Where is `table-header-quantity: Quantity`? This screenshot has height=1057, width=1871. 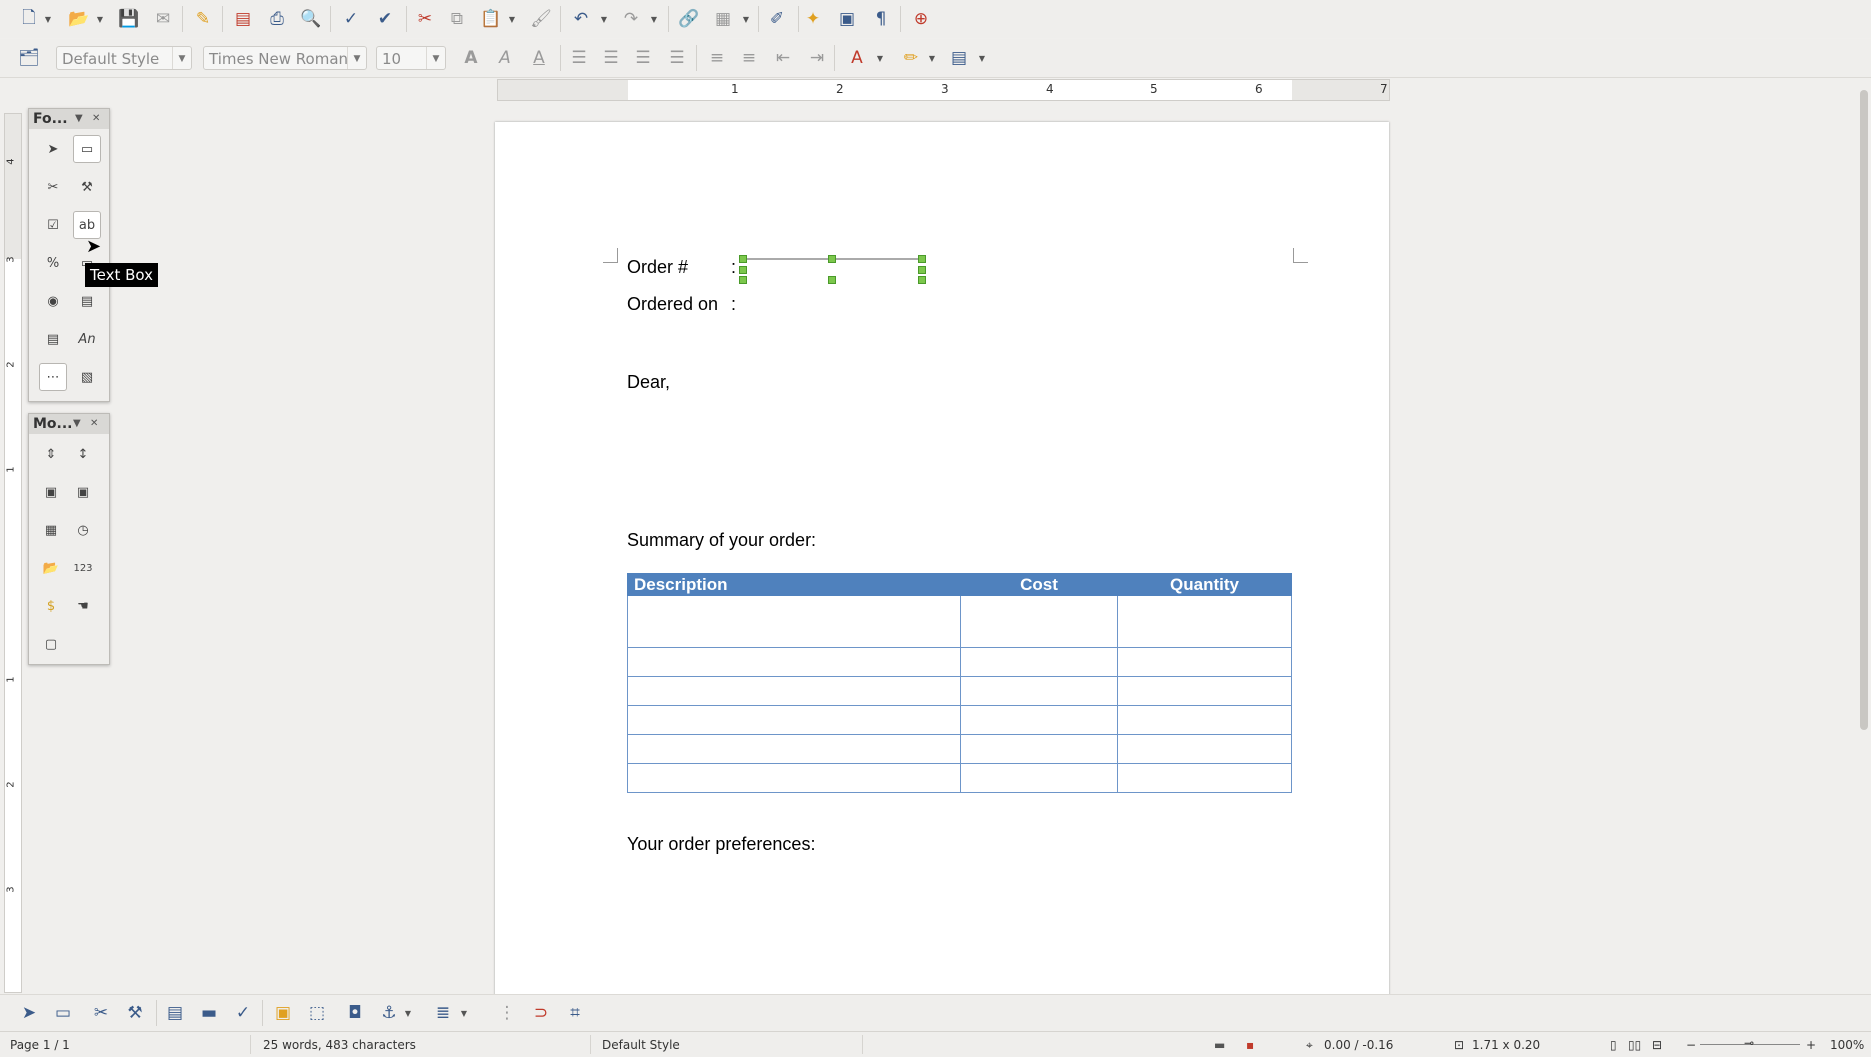
table-header-quantity: Quantity is located at coordinates (1204, 584).